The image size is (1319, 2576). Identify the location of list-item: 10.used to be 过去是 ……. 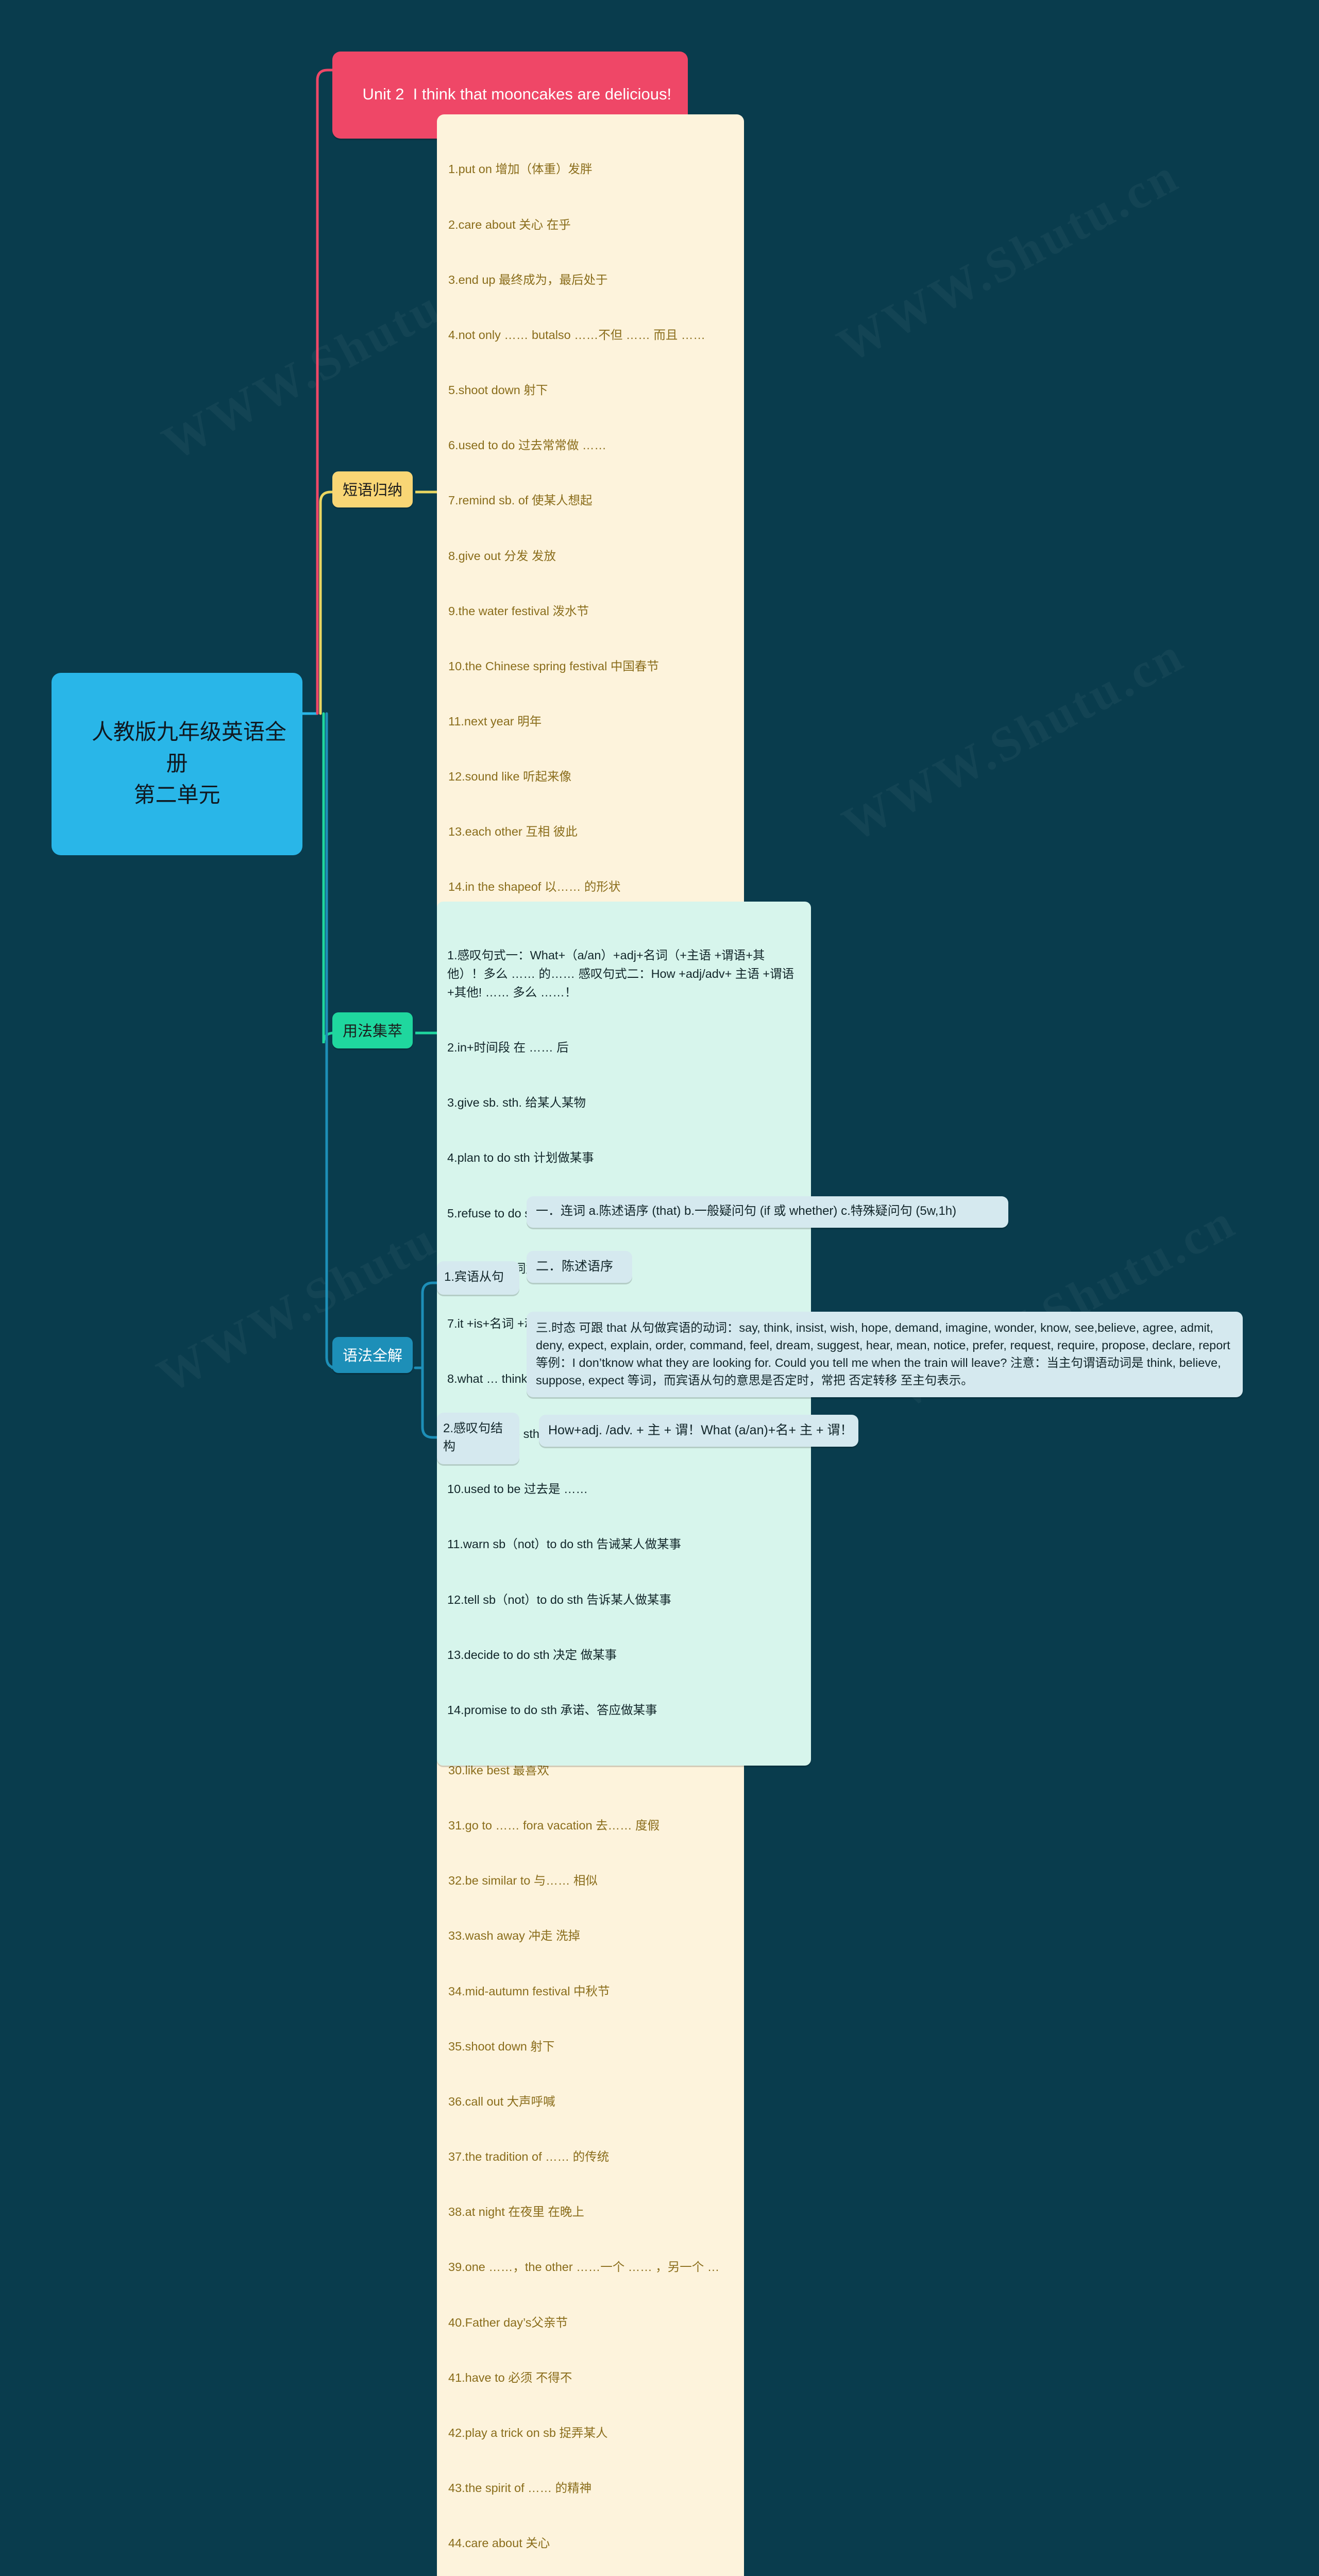
(517, 1489).